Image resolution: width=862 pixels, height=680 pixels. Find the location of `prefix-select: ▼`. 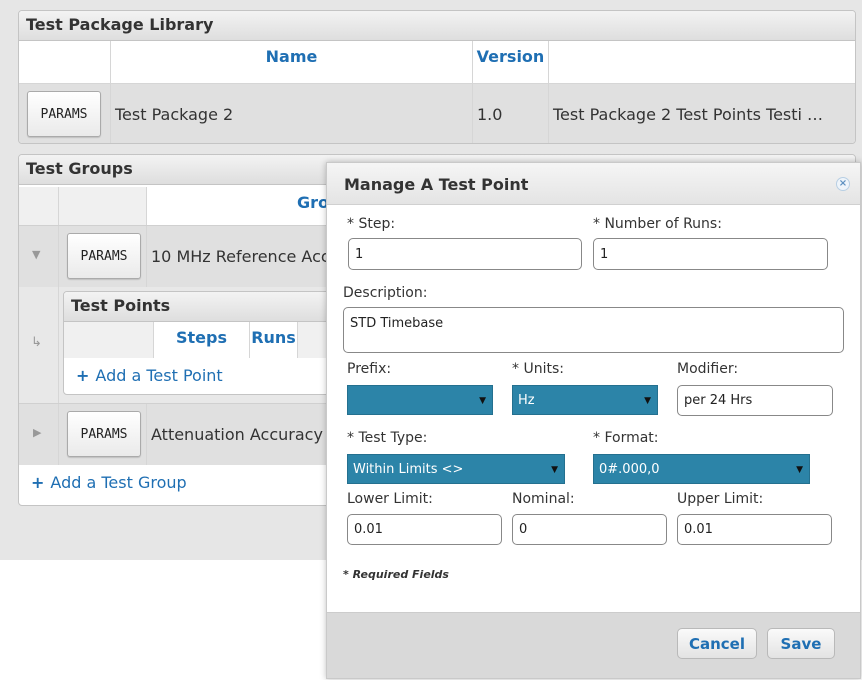

prefix-select: ▼ is located at coordinates (420, 400).